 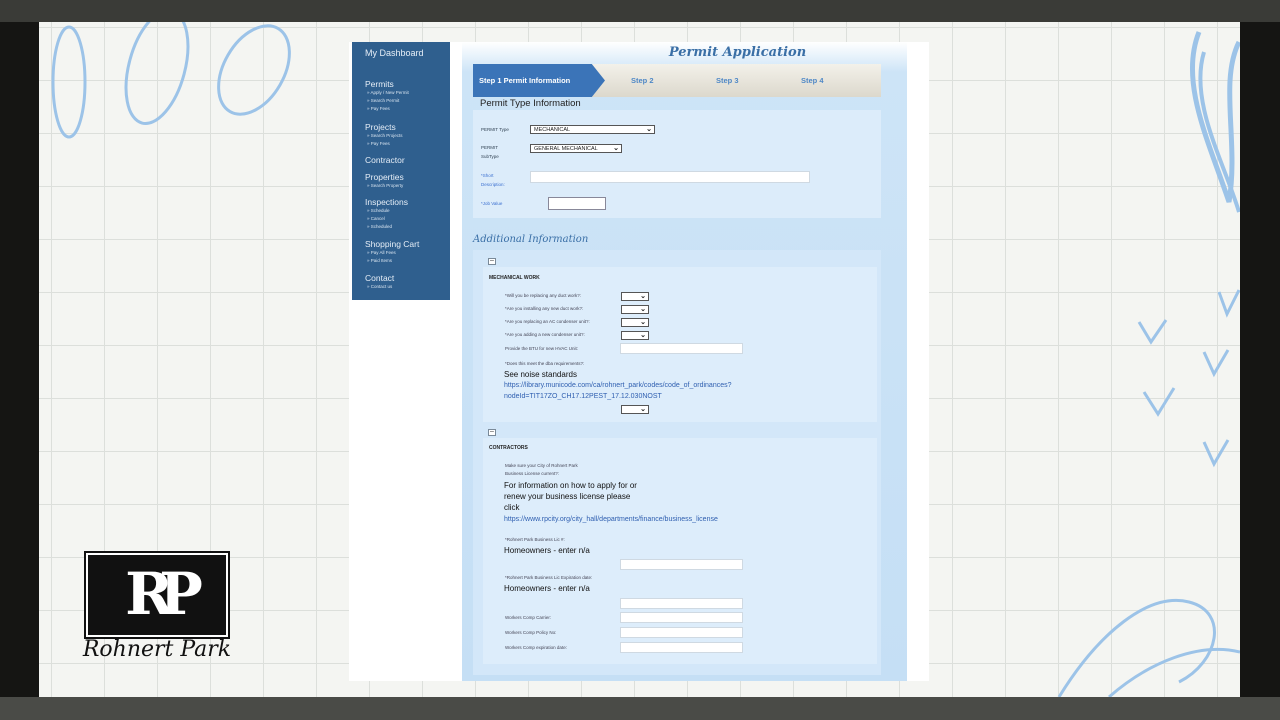 What do you see at coordinates (543, 295) in the screenshot?
I see `q-replacing-duct-label: *Will you be replacing any duct work?:` at bounding box center [543, 295].